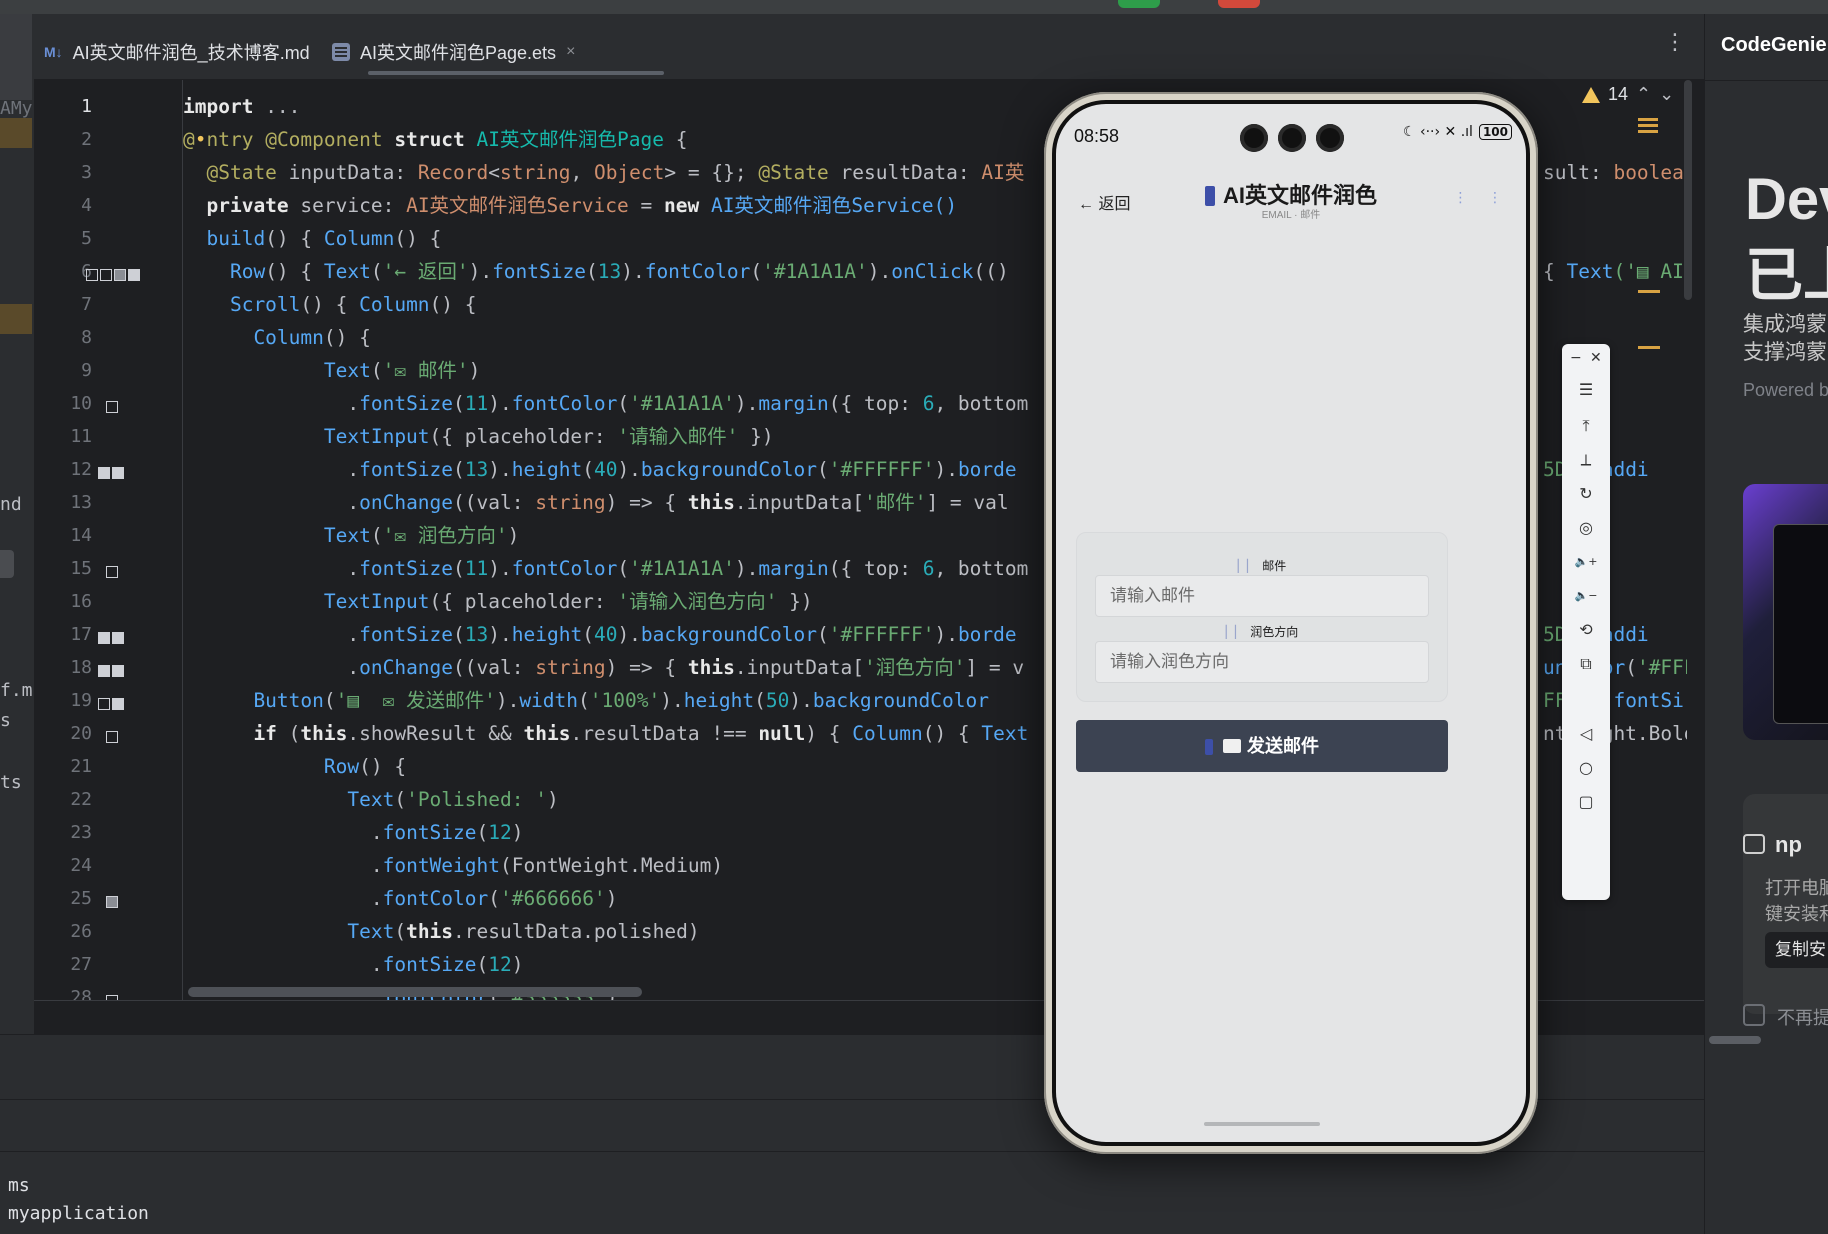  I want to click on code-token: (FontWeight.Medium), so click(612, 865).